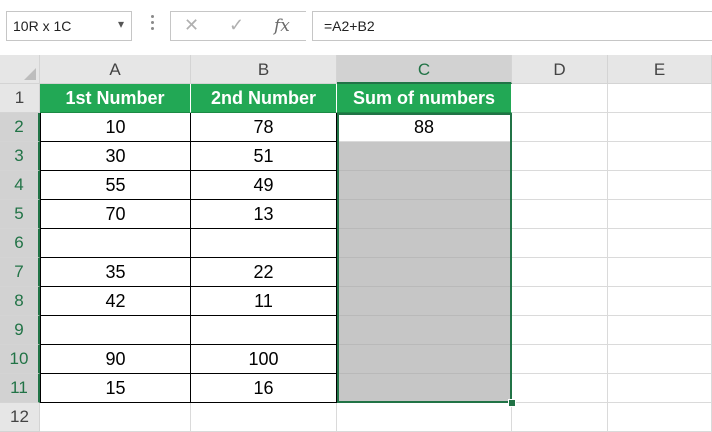 This screenshot has height=432, width=712. I want to click on select-all-icon, so click(30, 74).